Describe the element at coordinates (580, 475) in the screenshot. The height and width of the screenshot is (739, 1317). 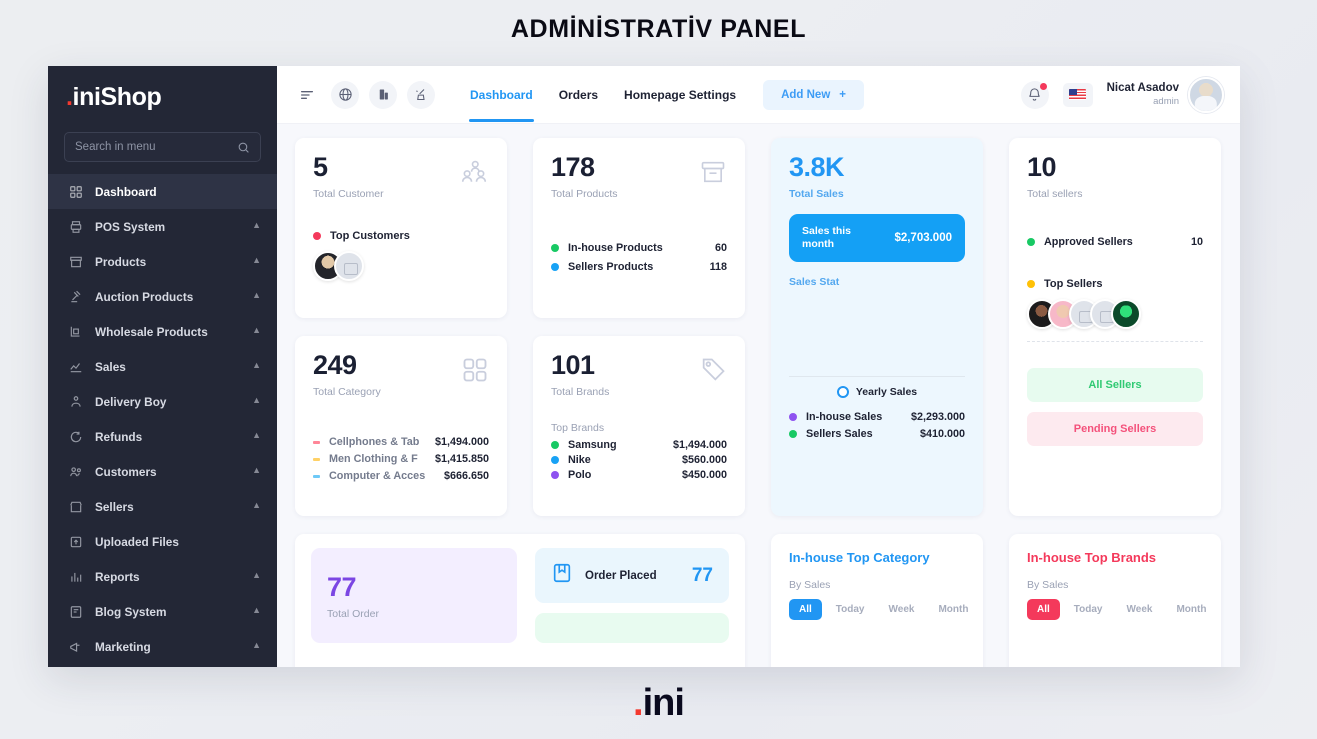
I see `brand-row-name: Polo` at that location.